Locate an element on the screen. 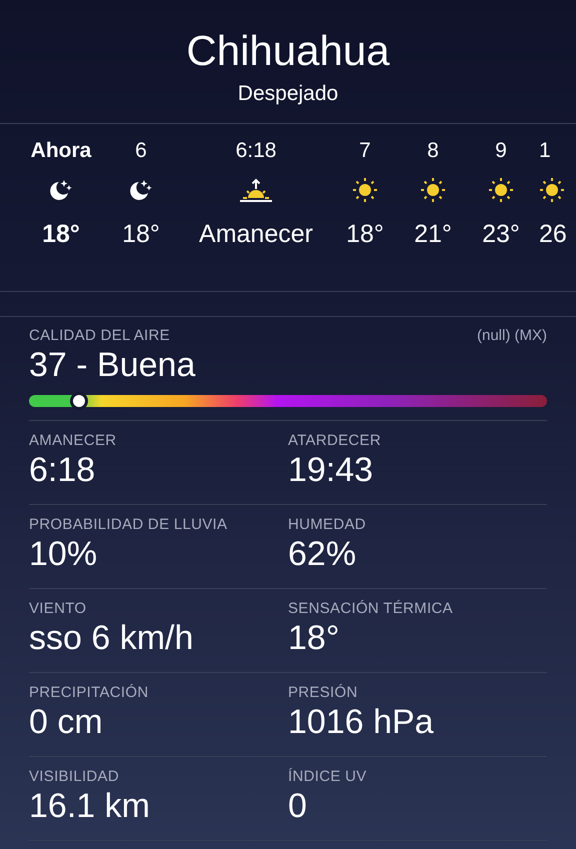 The width and height of the screenshot is (576, 849). detail-value: 62% is located at coordinates (323, 554).